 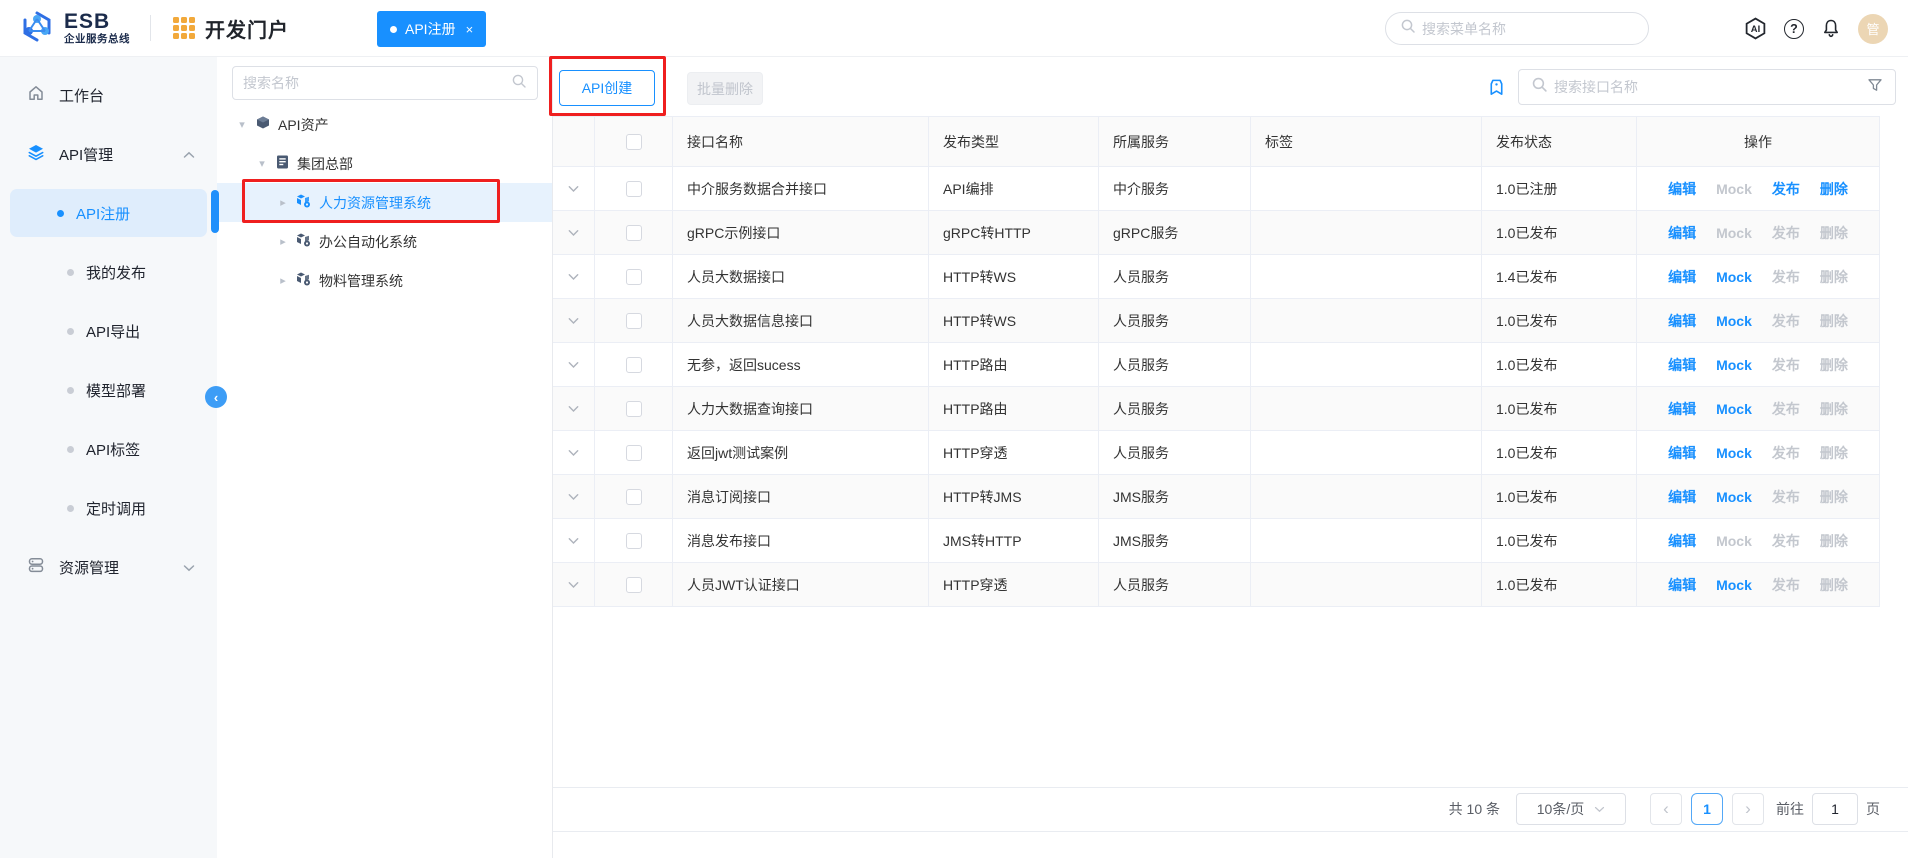 I want to click on user-avatar: 管, so click(x=1873, y=28).